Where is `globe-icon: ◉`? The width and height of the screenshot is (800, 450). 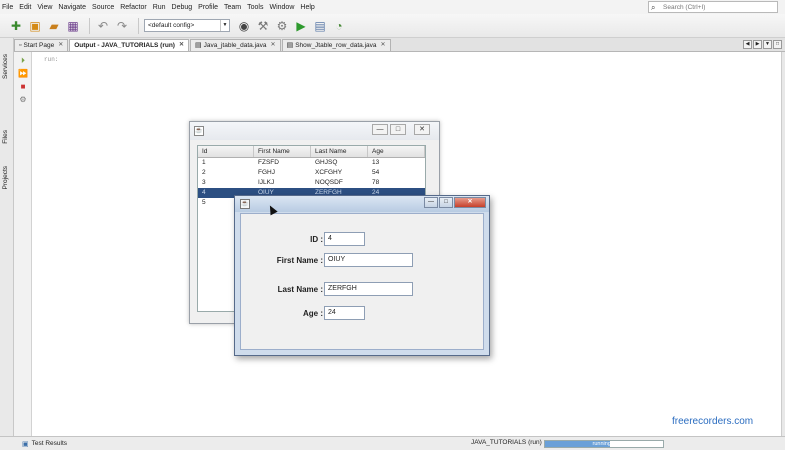
globe-icon: ◉ is located at coordinates (244, 26).